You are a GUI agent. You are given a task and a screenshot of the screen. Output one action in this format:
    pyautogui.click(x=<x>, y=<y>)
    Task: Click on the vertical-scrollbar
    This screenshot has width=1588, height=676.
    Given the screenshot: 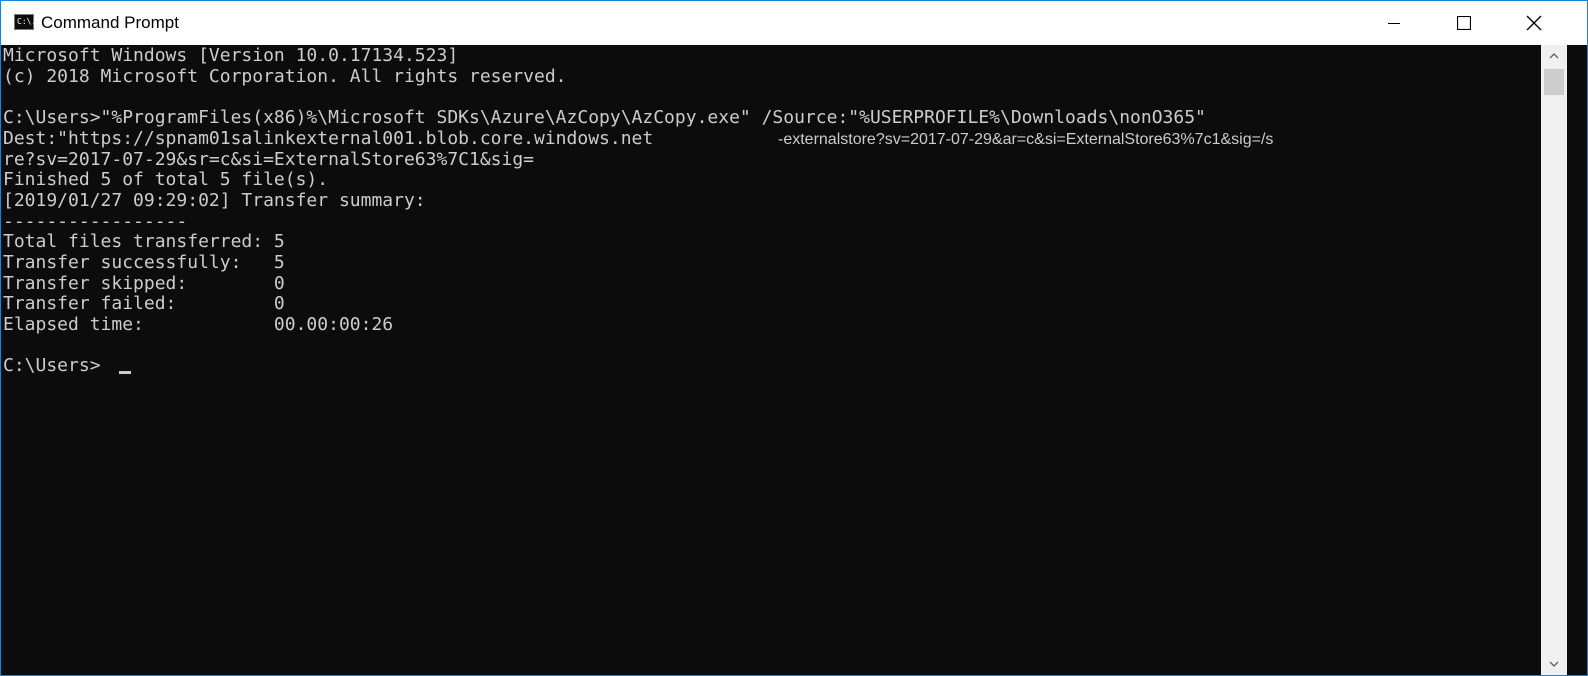 What is the action you would take?
    pyautogui.click(x=1554, y=360)
    